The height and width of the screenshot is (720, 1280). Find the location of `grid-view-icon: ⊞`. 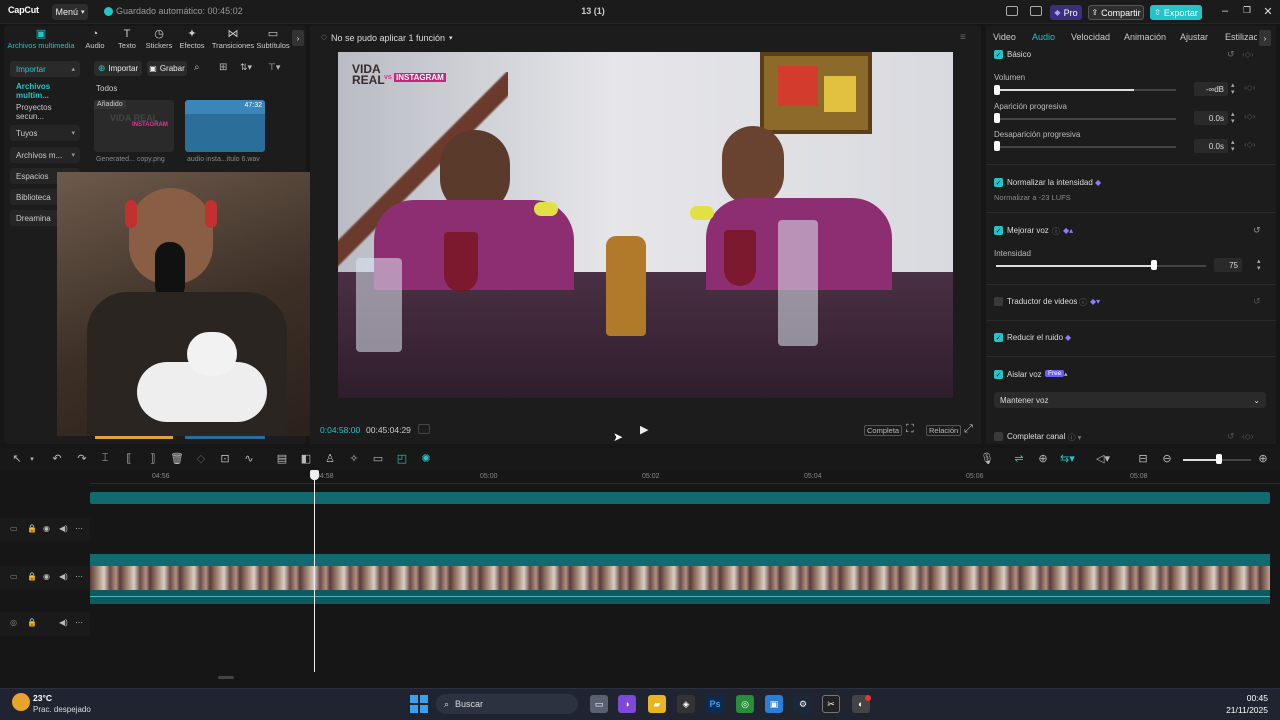

grid-view-icon: ⊞ is located at coordinates (223, 67).